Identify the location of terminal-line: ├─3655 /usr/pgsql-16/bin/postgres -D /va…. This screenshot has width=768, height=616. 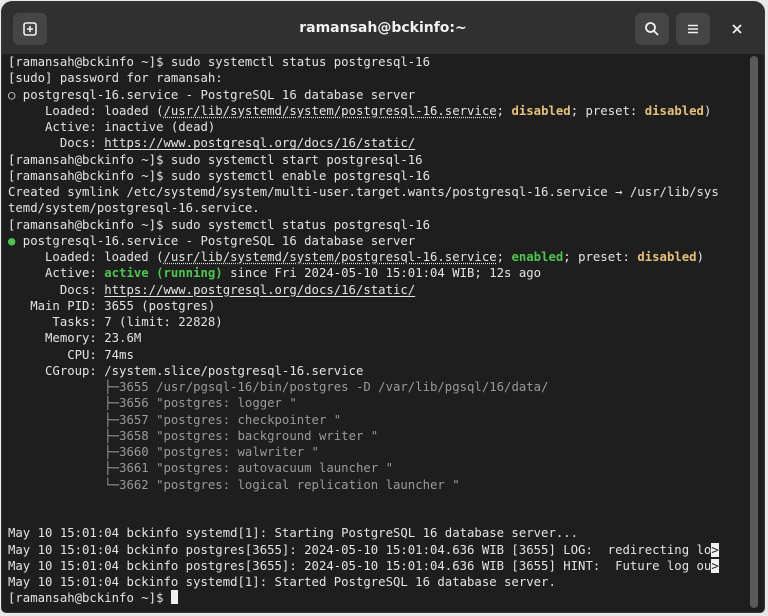
(278, 387).